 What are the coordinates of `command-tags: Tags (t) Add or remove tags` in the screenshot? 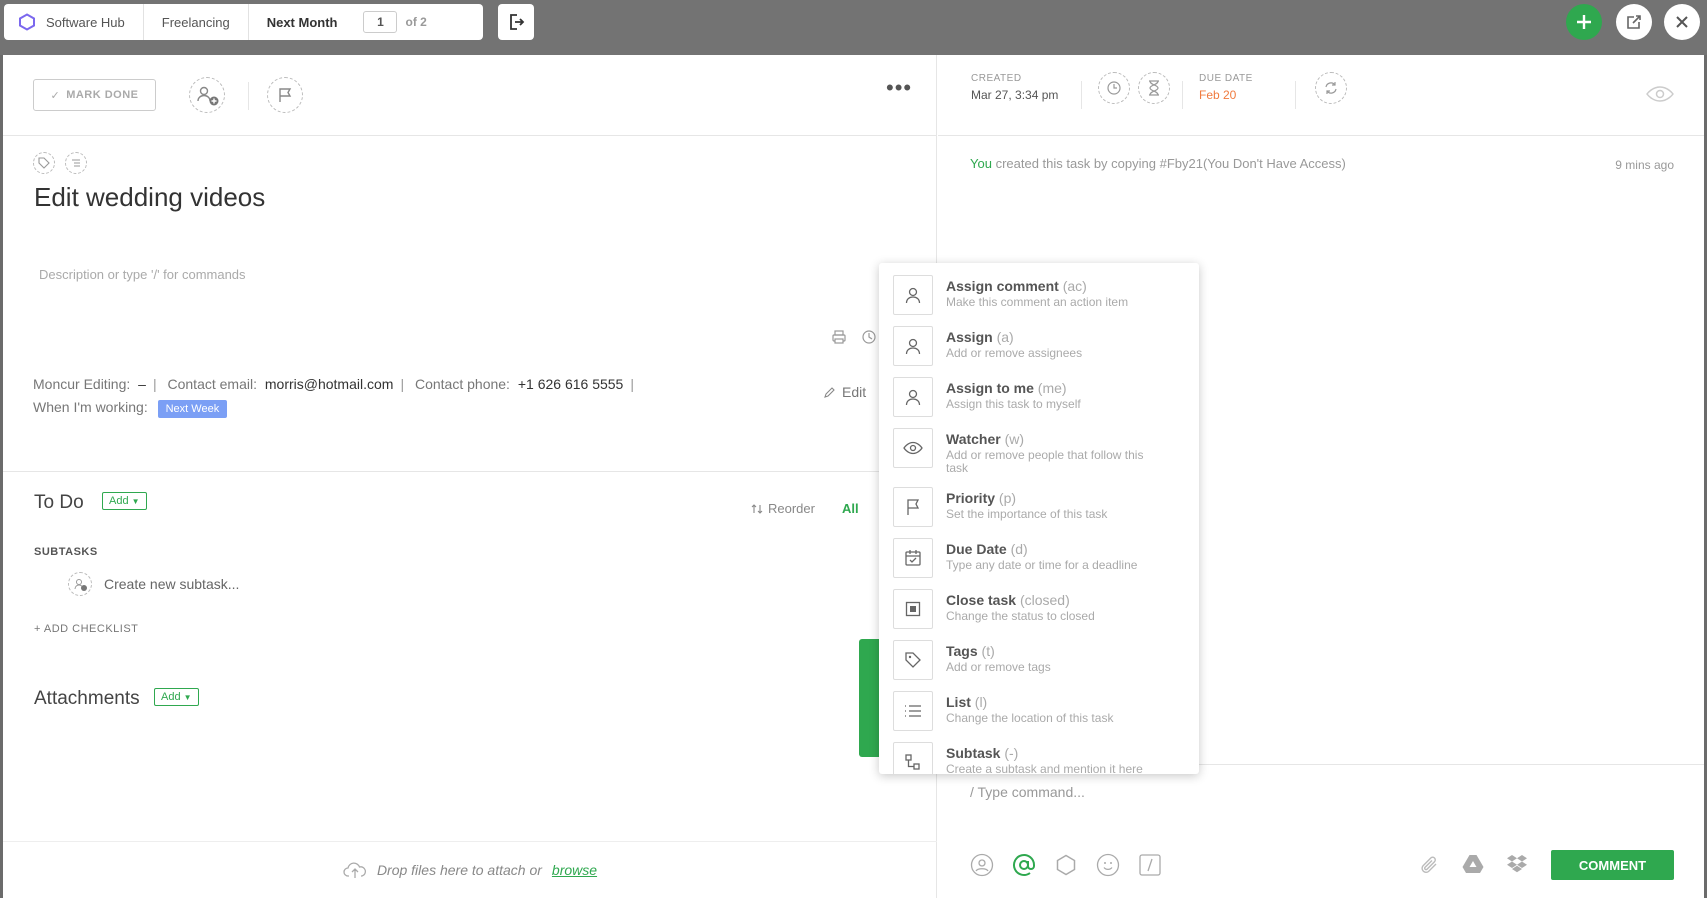 It's located at (1043, 663).